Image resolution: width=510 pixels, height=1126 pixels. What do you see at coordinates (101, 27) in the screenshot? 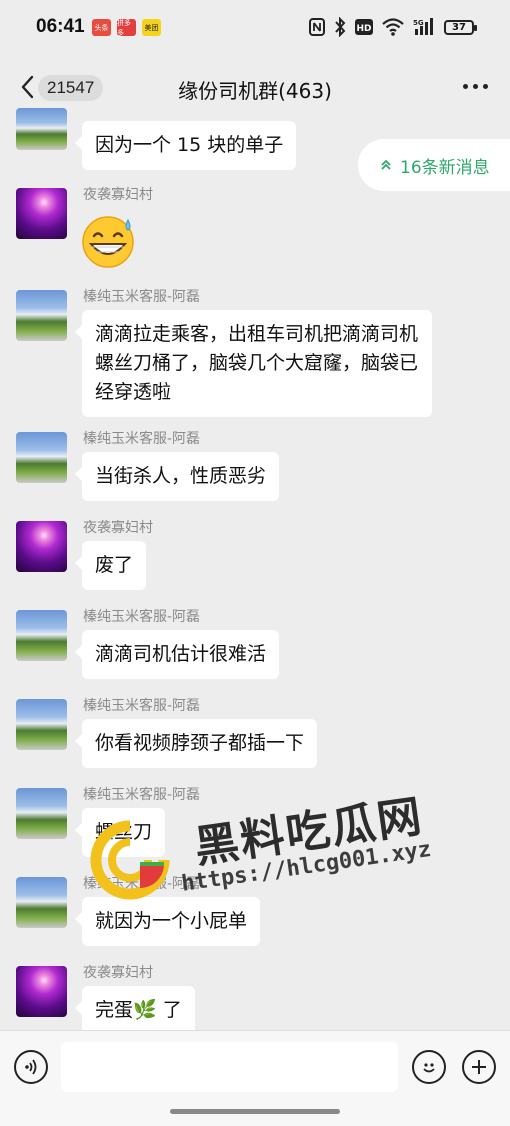
I see `toutiao-app-icon: 头条` at bounding box center [101, 27].